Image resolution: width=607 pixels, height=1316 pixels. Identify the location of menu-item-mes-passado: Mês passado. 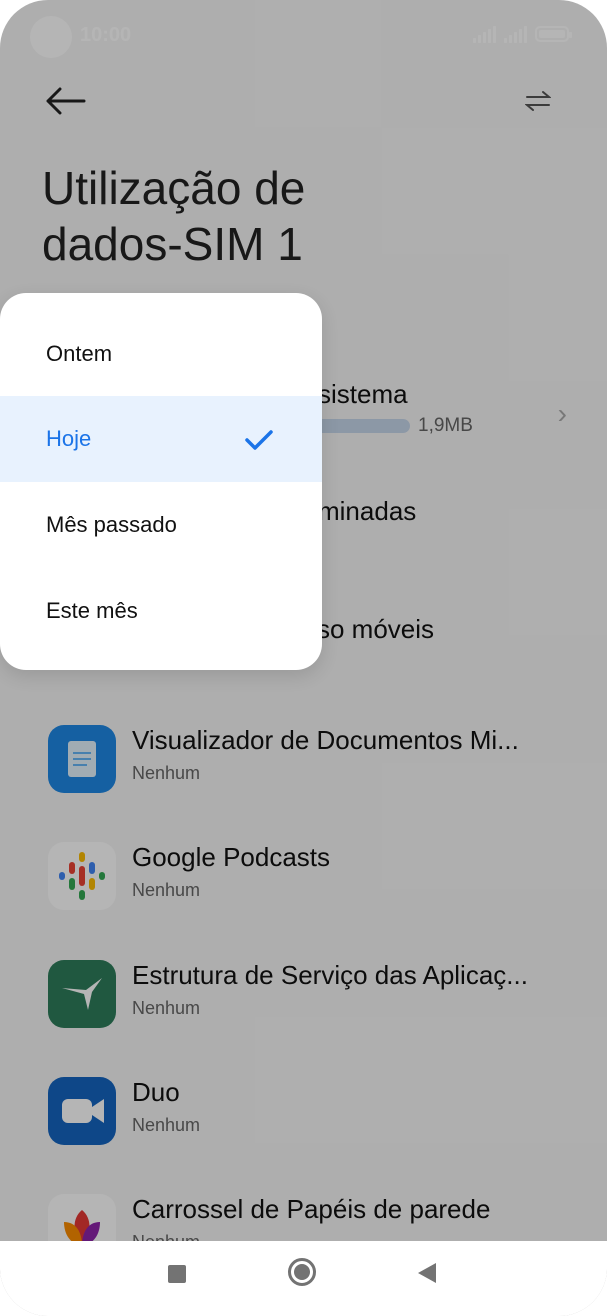
(161, 525).